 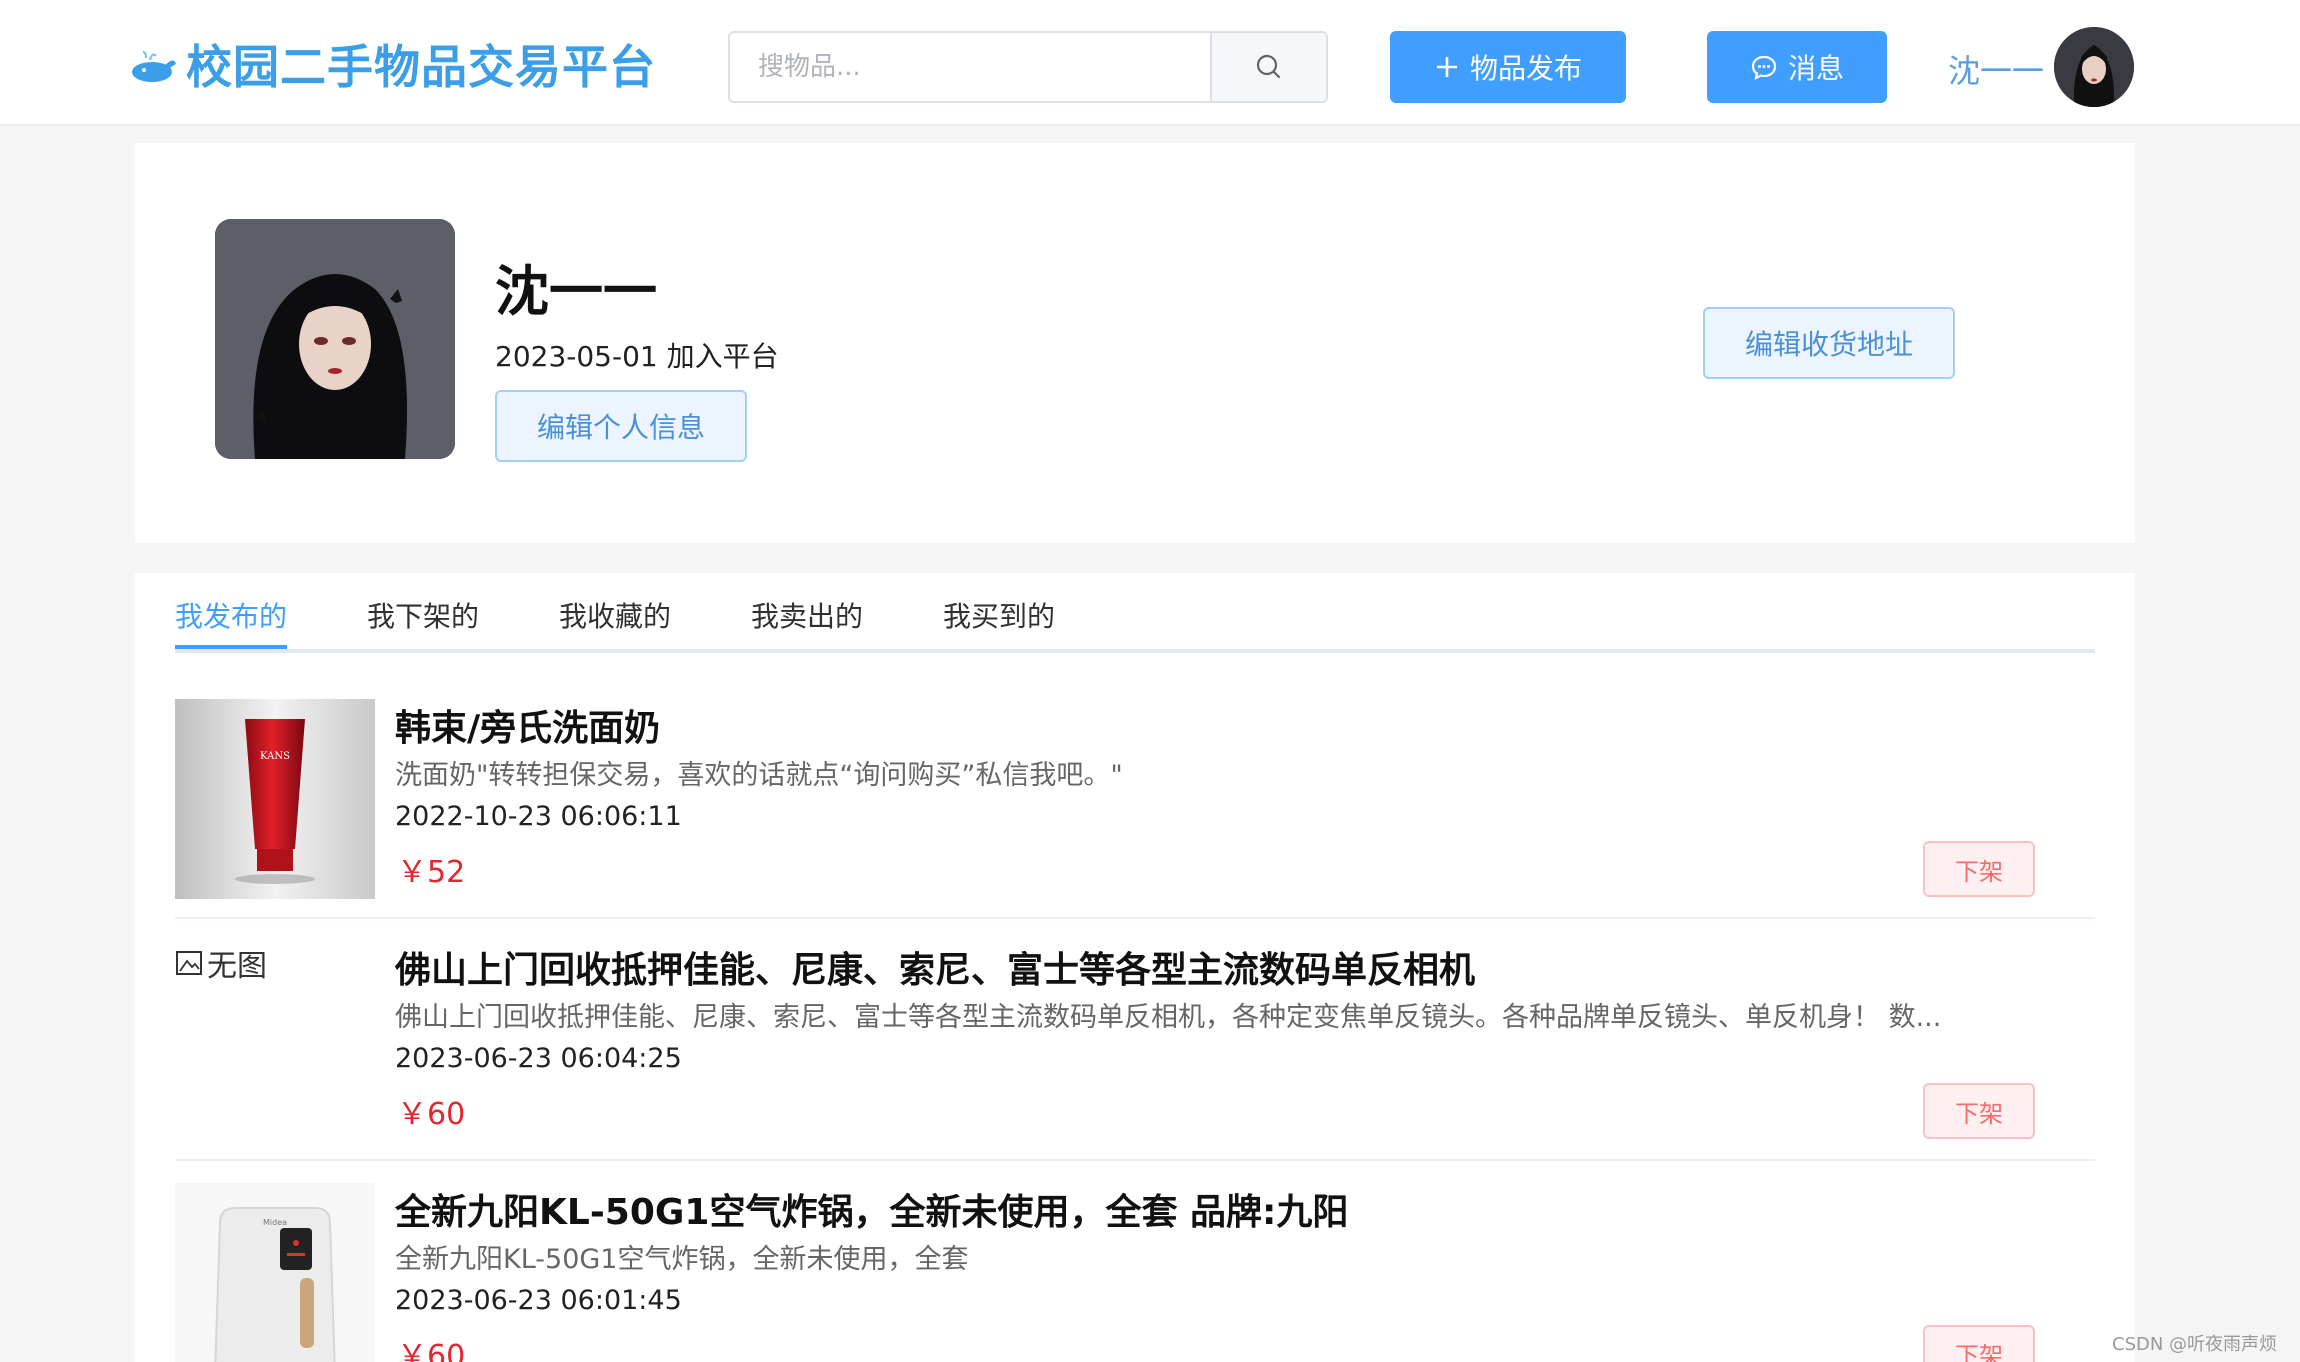 What do you see at coordinates (1815, 68) in the screenshot?
I see `messages-label: 消息` at bounding box center [1815, 68].